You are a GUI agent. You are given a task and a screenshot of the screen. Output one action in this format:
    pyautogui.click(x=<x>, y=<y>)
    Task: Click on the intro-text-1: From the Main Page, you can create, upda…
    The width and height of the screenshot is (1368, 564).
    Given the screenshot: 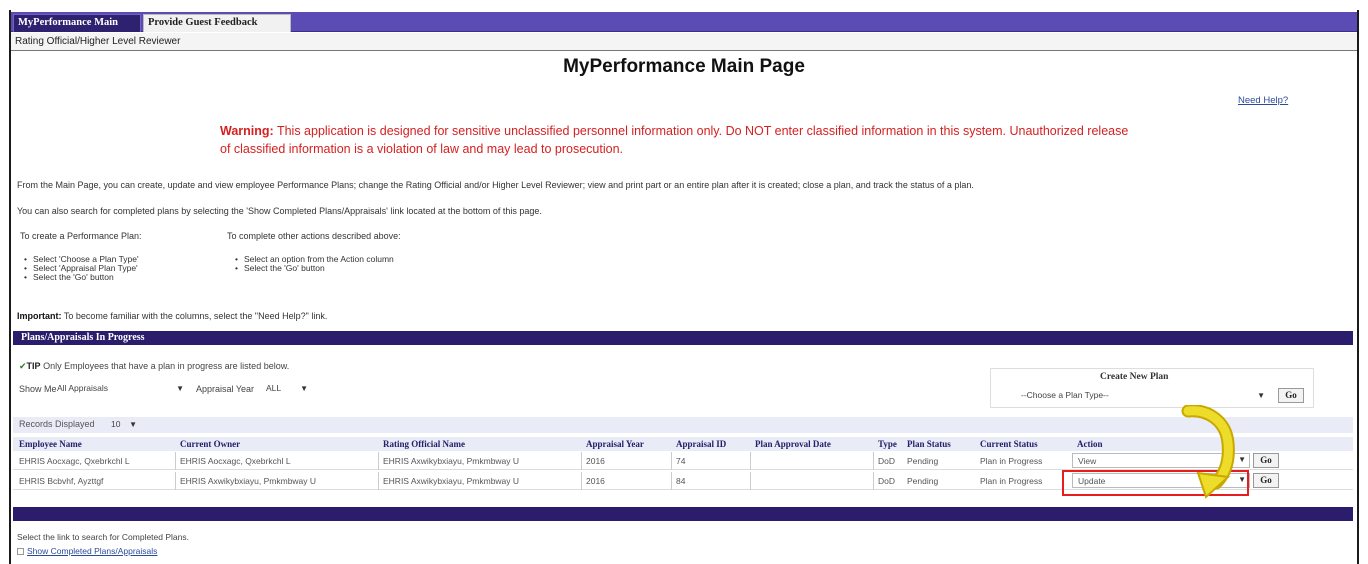 What is the action you would take?
    pyautogui.click(x=495, y=185)
    